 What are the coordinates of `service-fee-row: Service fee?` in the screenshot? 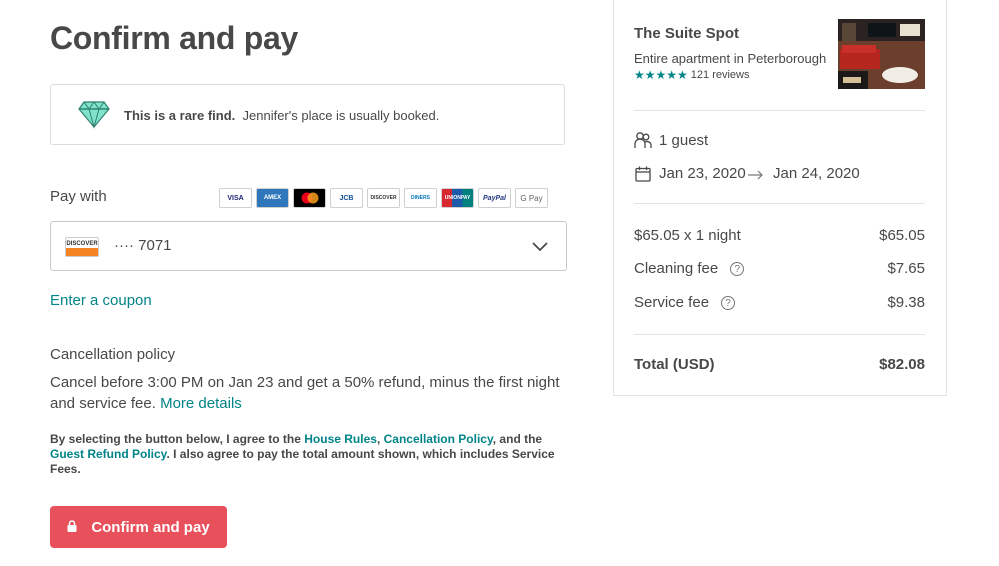 It's located at (685, 302).